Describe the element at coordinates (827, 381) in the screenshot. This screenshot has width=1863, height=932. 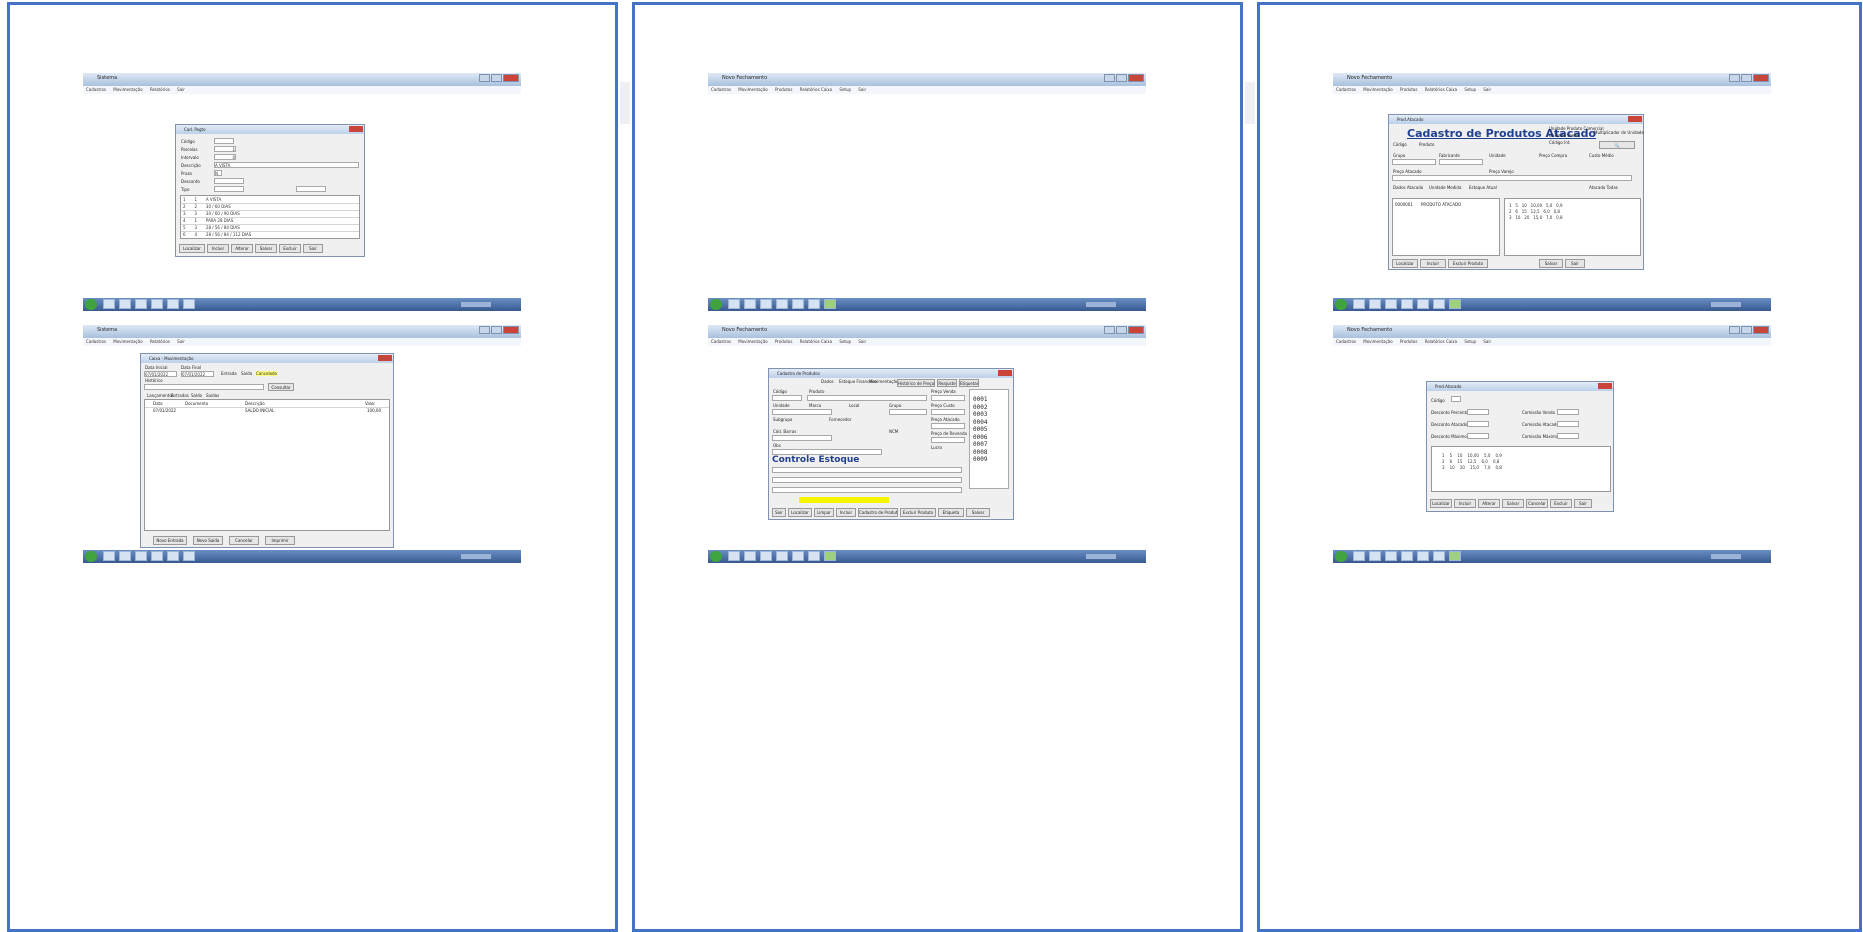
I see `tab-dados: Dados` at that location.